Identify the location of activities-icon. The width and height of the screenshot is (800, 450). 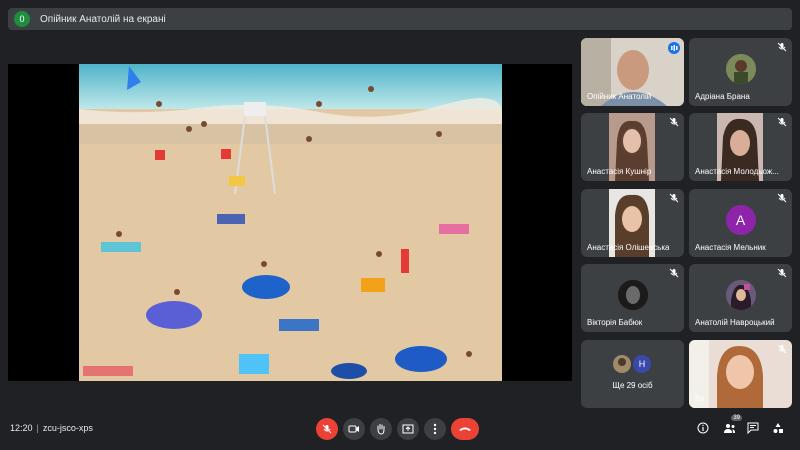
(778, 428).